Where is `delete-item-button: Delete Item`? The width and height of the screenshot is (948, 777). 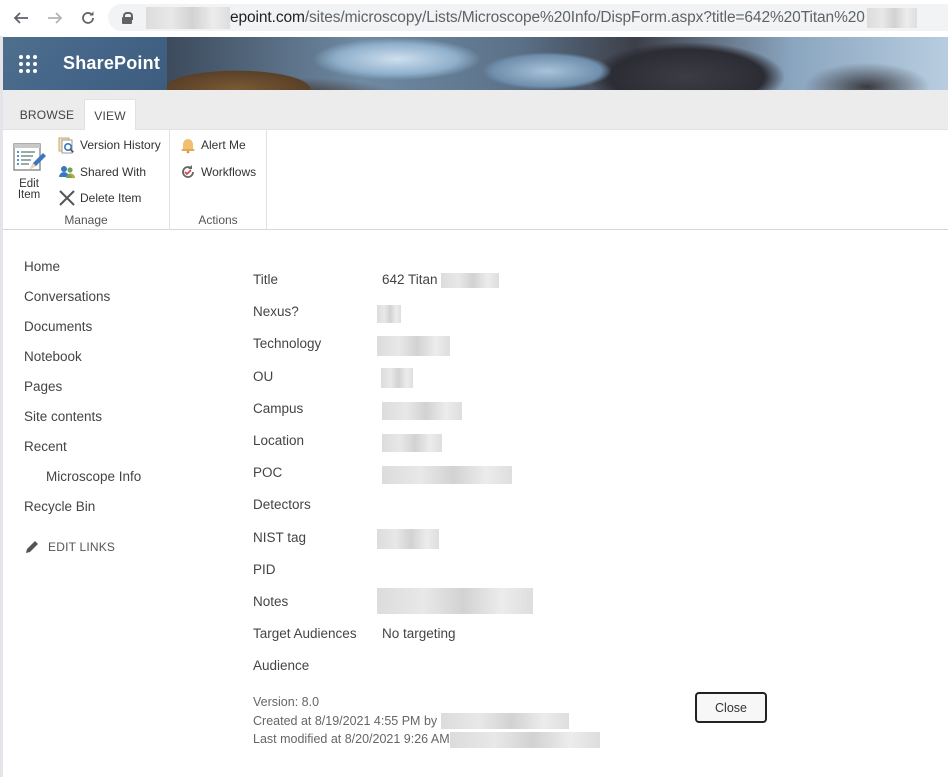
delete-item-button: Delete Item is located at coordinates (99, 198).